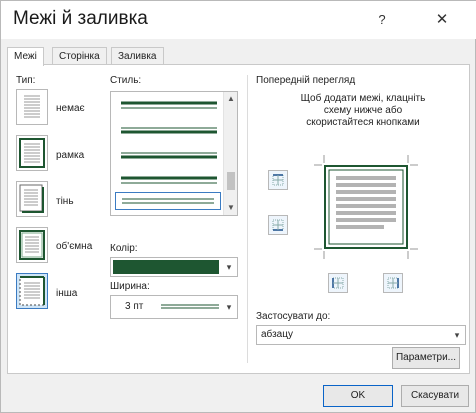  What do you see at coordinates (361, 335) in the screenshot?
I see `apply-to-dropdown: абзацу ▾` at bounding box center [361, 335].